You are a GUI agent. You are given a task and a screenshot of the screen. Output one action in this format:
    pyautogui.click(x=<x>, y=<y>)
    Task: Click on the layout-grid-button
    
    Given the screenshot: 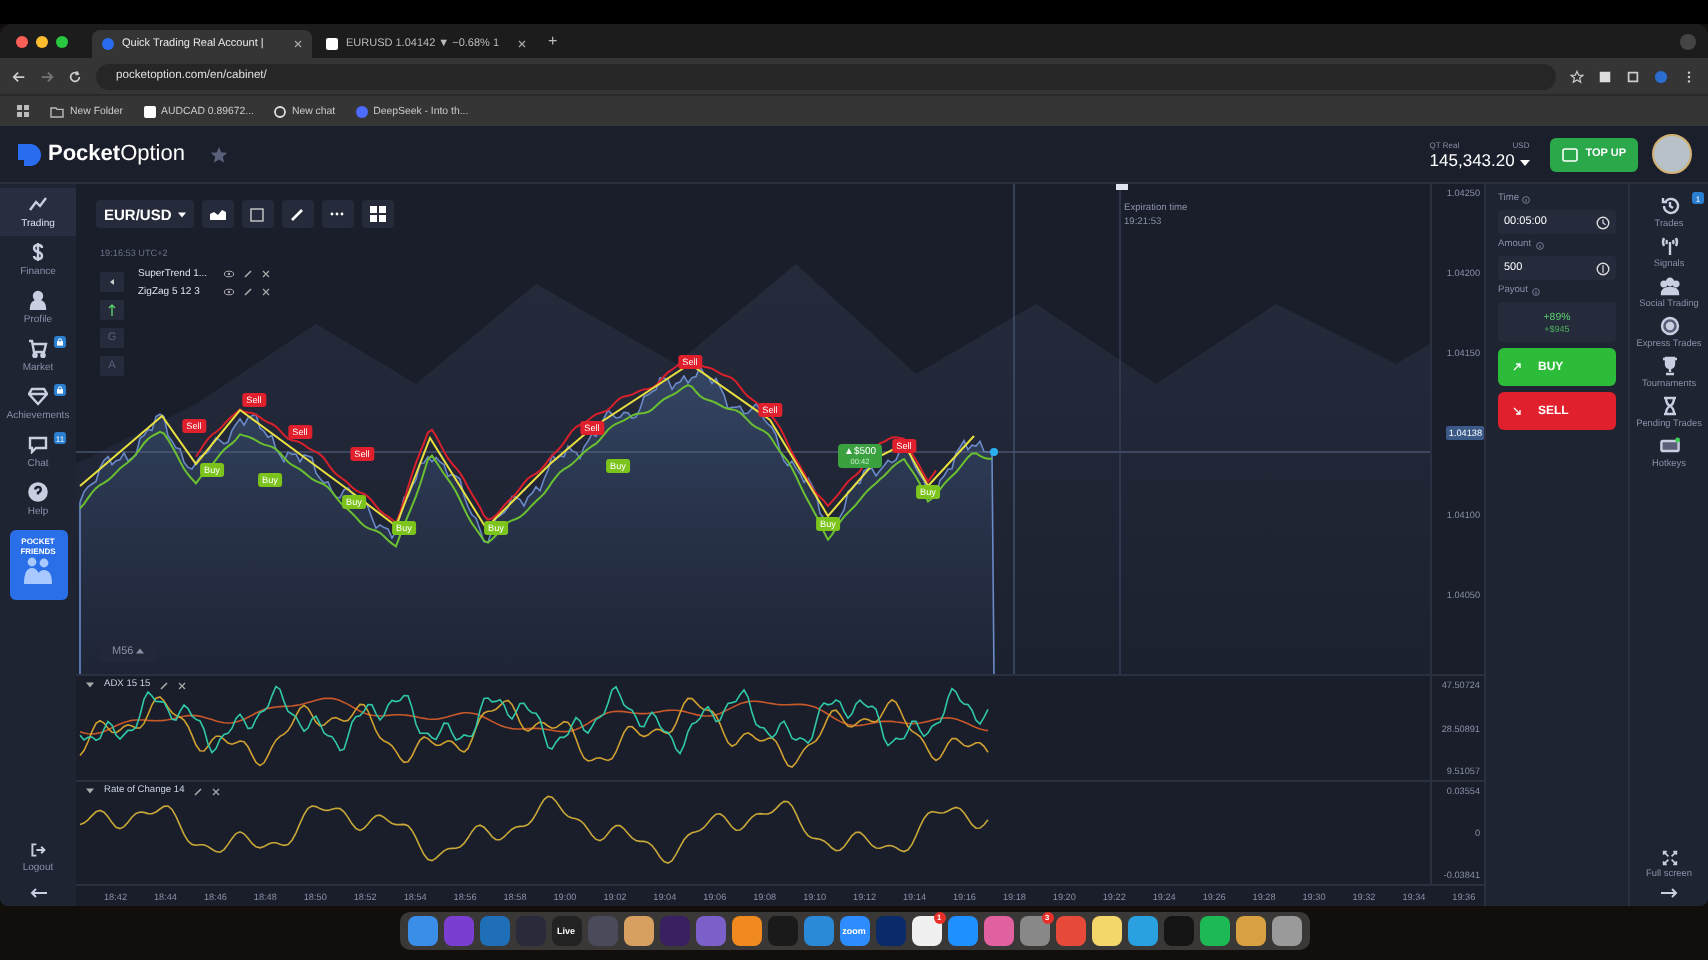 What is the action you would take?
    pyautogui.click(x=377, y=214)
    